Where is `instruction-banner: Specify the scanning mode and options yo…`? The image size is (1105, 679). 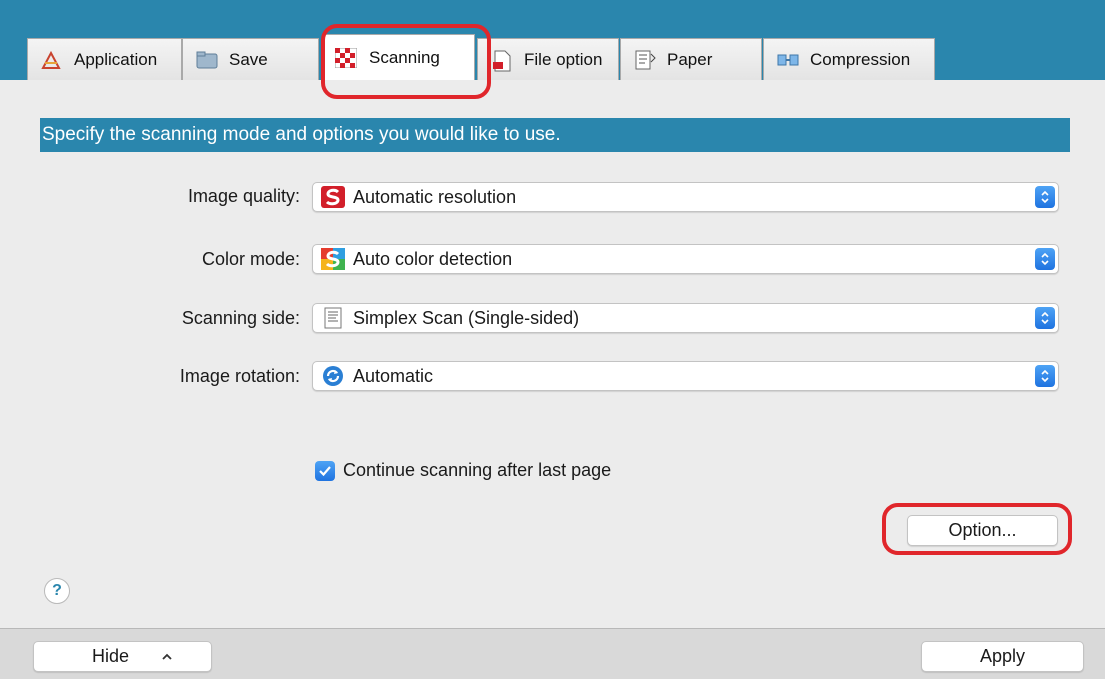
instruction-banner: Specify the scanning mode and options yo… is located at coordinates (555, 135).